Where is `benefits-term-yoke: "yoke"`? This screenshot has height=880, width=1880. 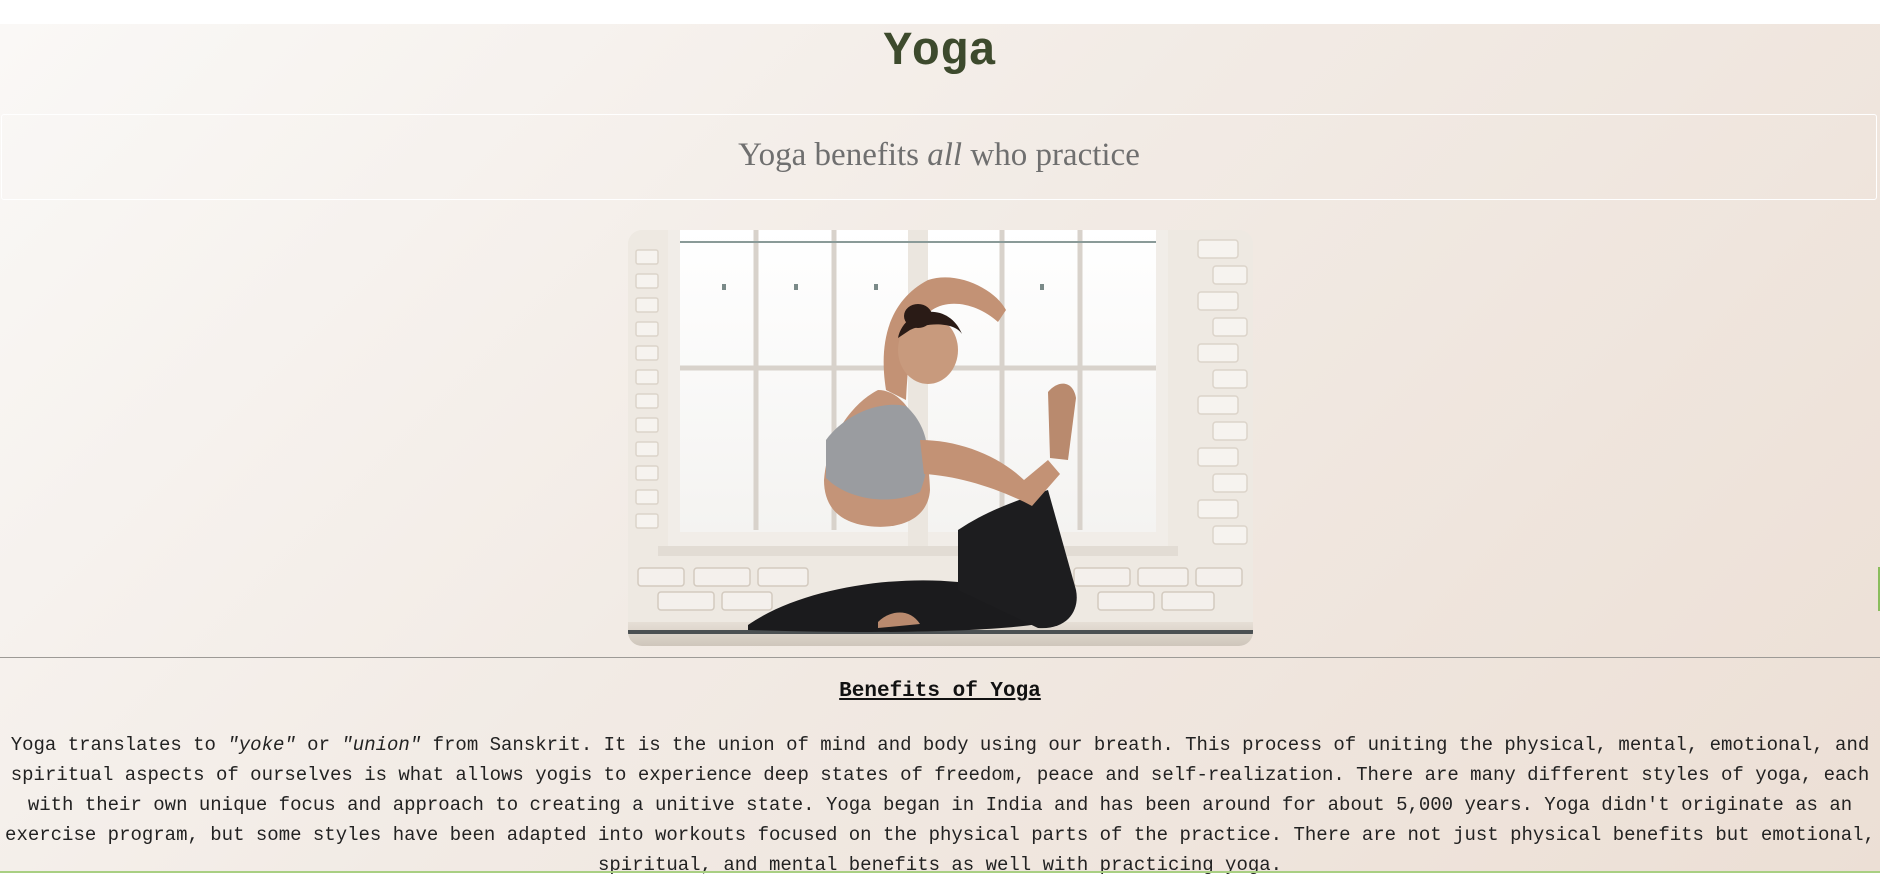
benefits-term-yoke: "yoke" is located at coordinates (261, 745).